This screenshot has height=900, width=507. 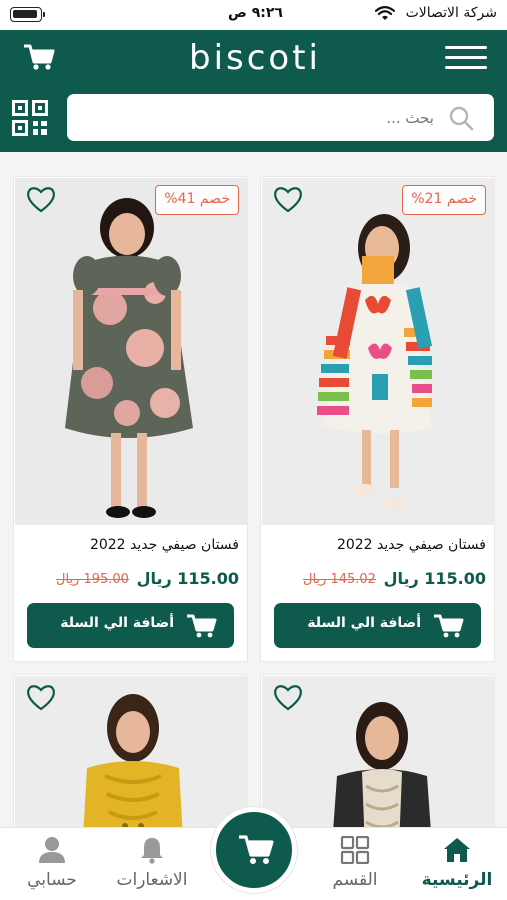 I want to click on nav-notifications: الاشعارات, so click(x=152, y=864).